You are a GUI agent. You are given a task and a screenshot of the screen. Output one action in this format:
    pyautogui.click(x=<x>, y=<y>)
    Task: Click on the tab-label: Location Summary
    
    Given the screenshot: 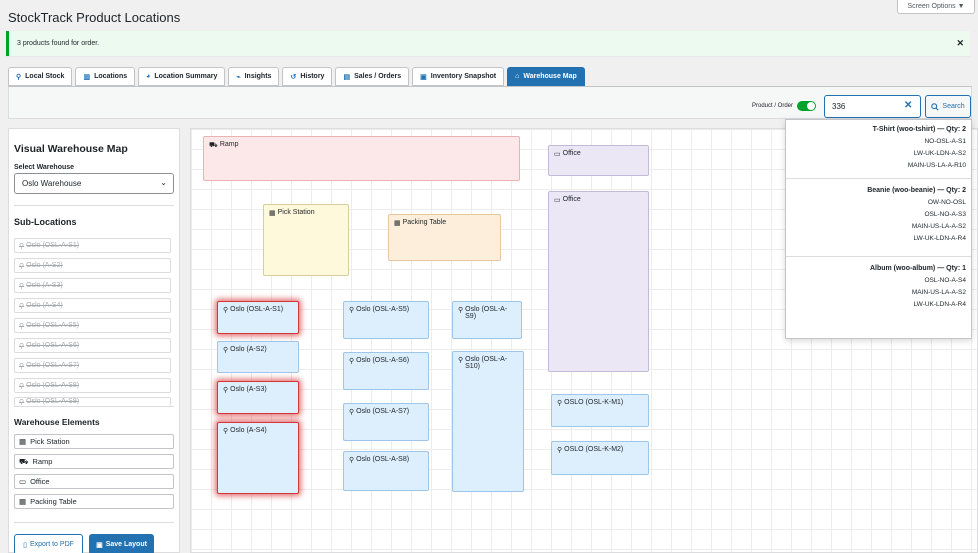 What is the action you would take?
    pyautogui.click(x=186, y=76)
    